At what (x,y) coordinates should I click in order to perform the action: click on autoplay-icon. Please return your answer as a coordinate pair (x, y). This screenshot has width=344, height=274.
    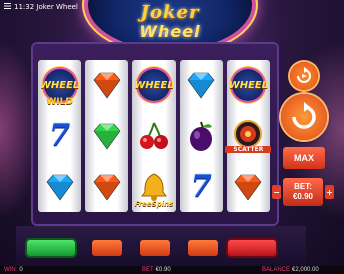
    Looking at the image, I should click on (304, 75).